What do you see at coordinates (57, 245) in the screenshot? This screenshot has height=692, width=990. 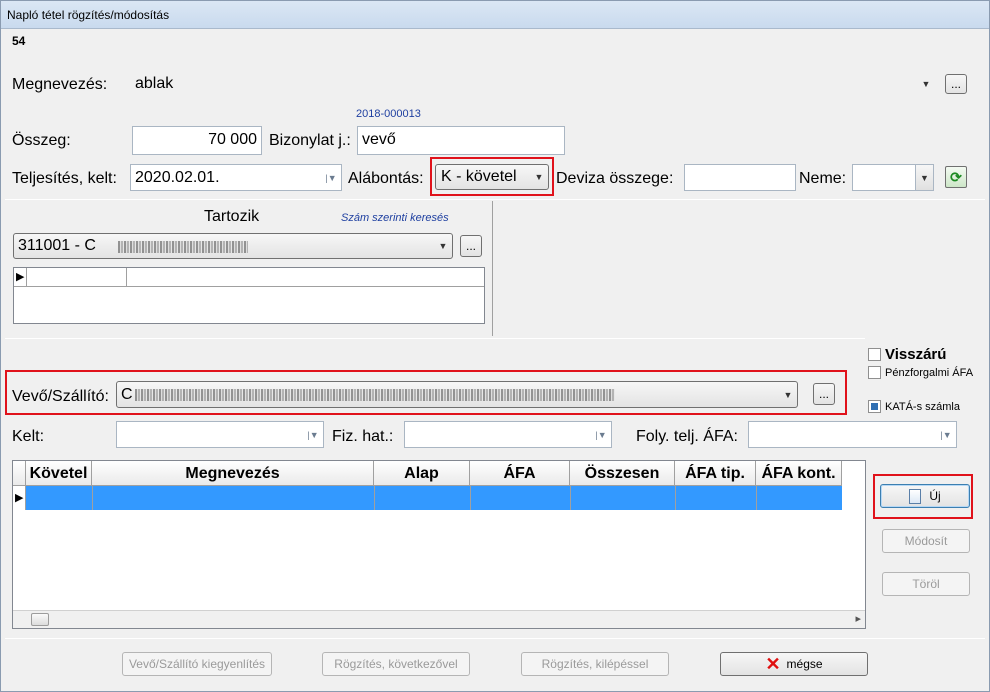 I see `tartozik-account-value: 311001 - C` at bounding box center [57, 245].